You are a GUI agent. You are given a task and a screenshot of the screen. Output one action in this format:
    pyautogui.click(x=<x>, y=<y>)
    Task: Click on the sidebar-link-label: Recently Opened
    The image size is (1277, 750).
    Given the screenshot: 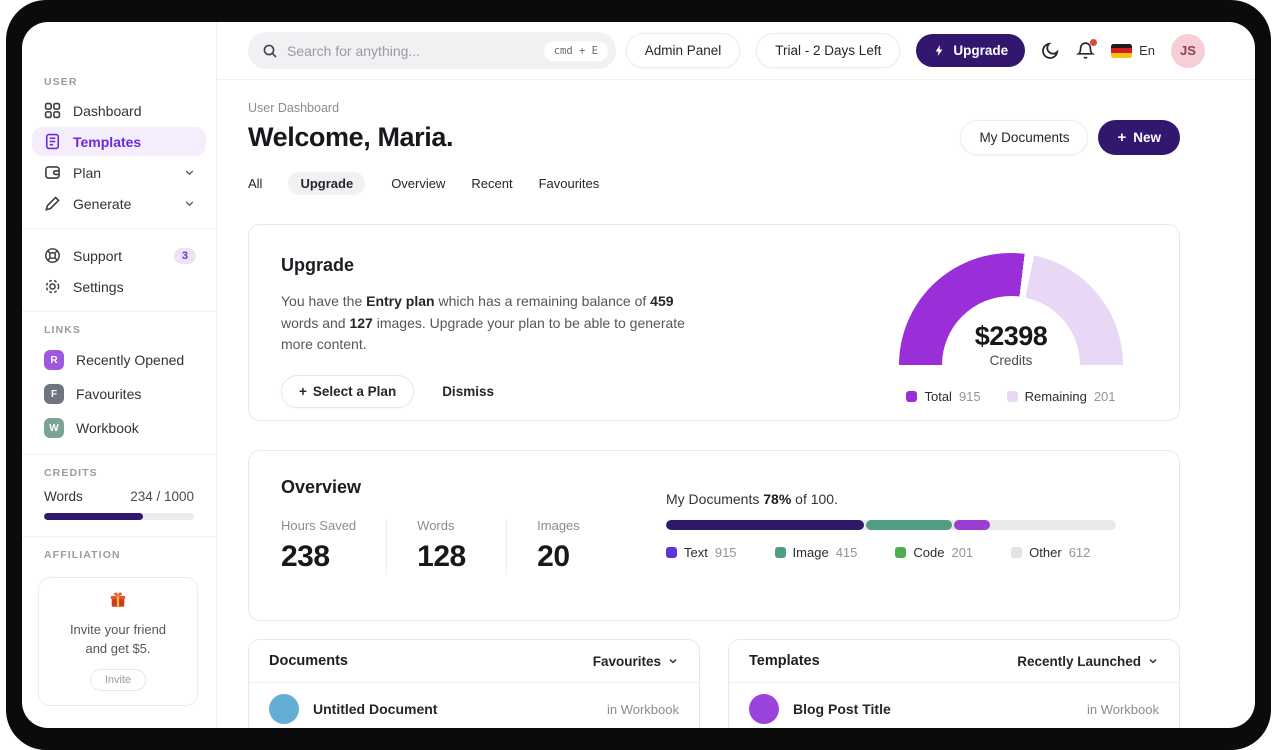 What is the action you would take?
    pyautogui.click(x=130, y=360)
    